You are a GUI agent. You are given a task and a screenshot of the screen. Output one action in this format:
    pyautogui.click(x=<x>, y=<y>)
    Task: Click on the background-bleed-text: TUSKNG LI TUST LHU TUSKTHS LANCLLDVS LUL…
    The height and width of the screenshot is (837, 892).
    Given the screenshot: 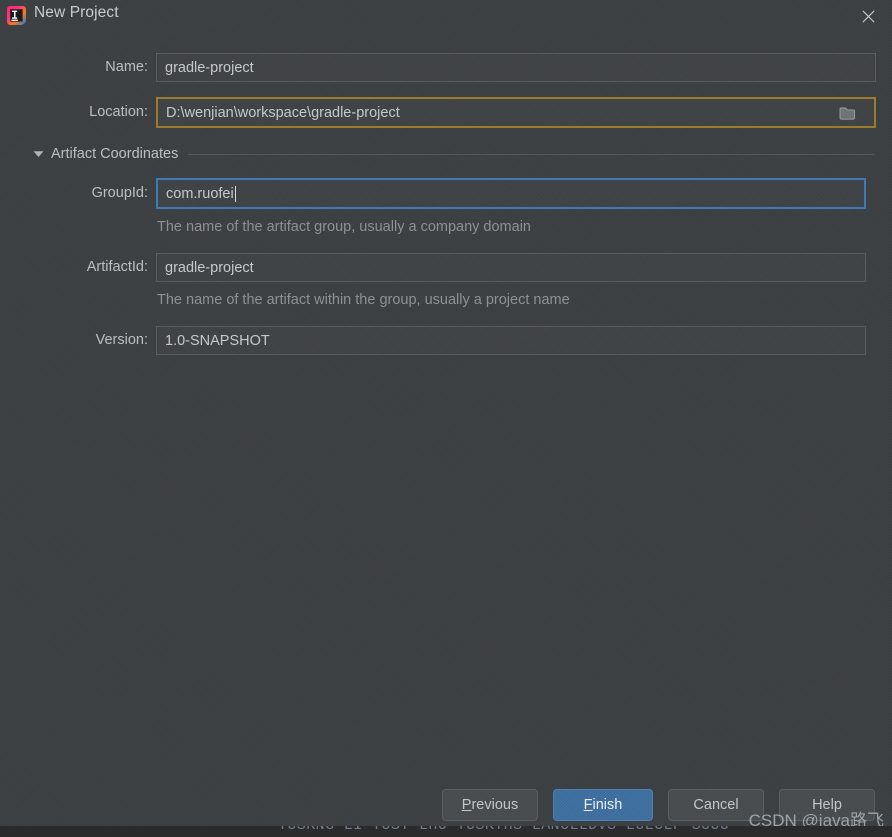 What is the action you would take?
    pyautogui.click(x=503, y=830)
    